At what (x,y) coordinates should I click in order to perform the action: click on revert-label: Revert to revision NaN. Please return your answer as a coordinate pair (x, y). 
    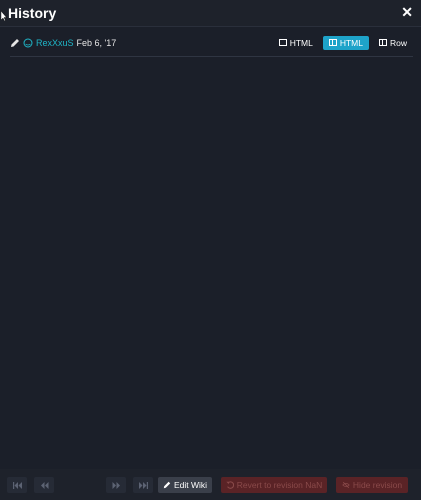
    Looking at the image, I should click on (279, 485).